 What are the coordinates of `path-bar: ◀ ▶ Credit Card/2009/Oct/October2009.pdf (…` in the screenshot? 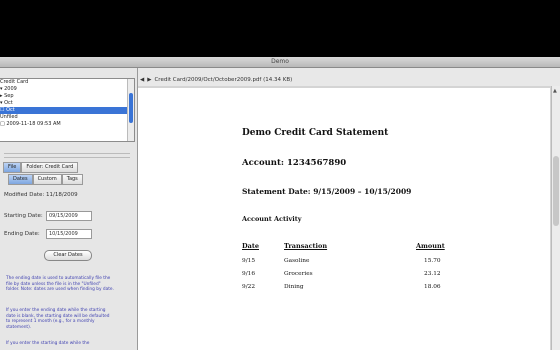 It's located at (350, 80).